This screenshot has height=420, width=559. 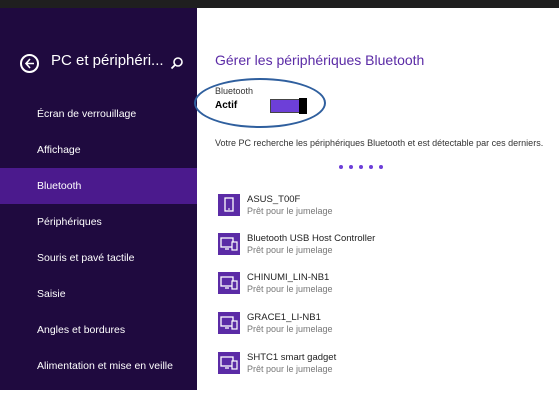 I want to click on search-icon, so click(x=177, y=63).